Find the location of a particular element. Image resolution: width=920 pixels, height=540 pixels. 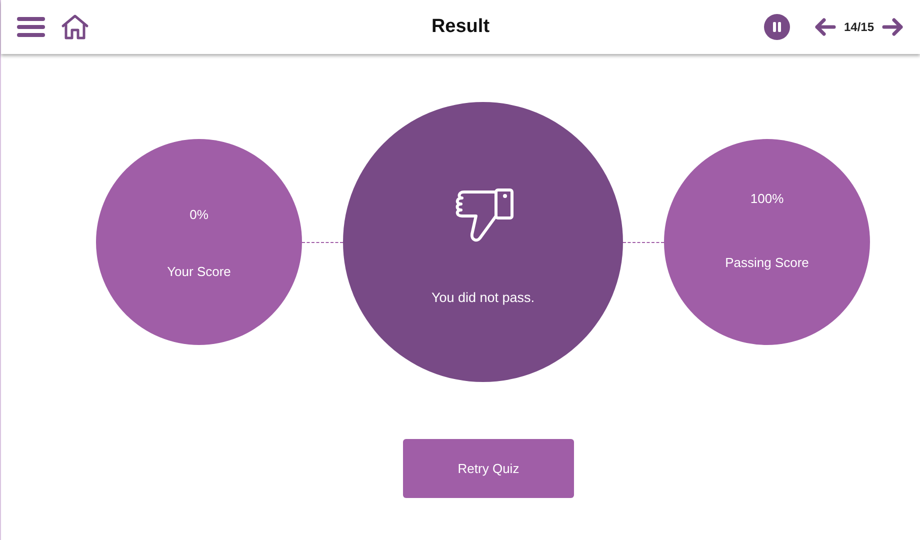

pause-button is located at coordinates (777, 27).